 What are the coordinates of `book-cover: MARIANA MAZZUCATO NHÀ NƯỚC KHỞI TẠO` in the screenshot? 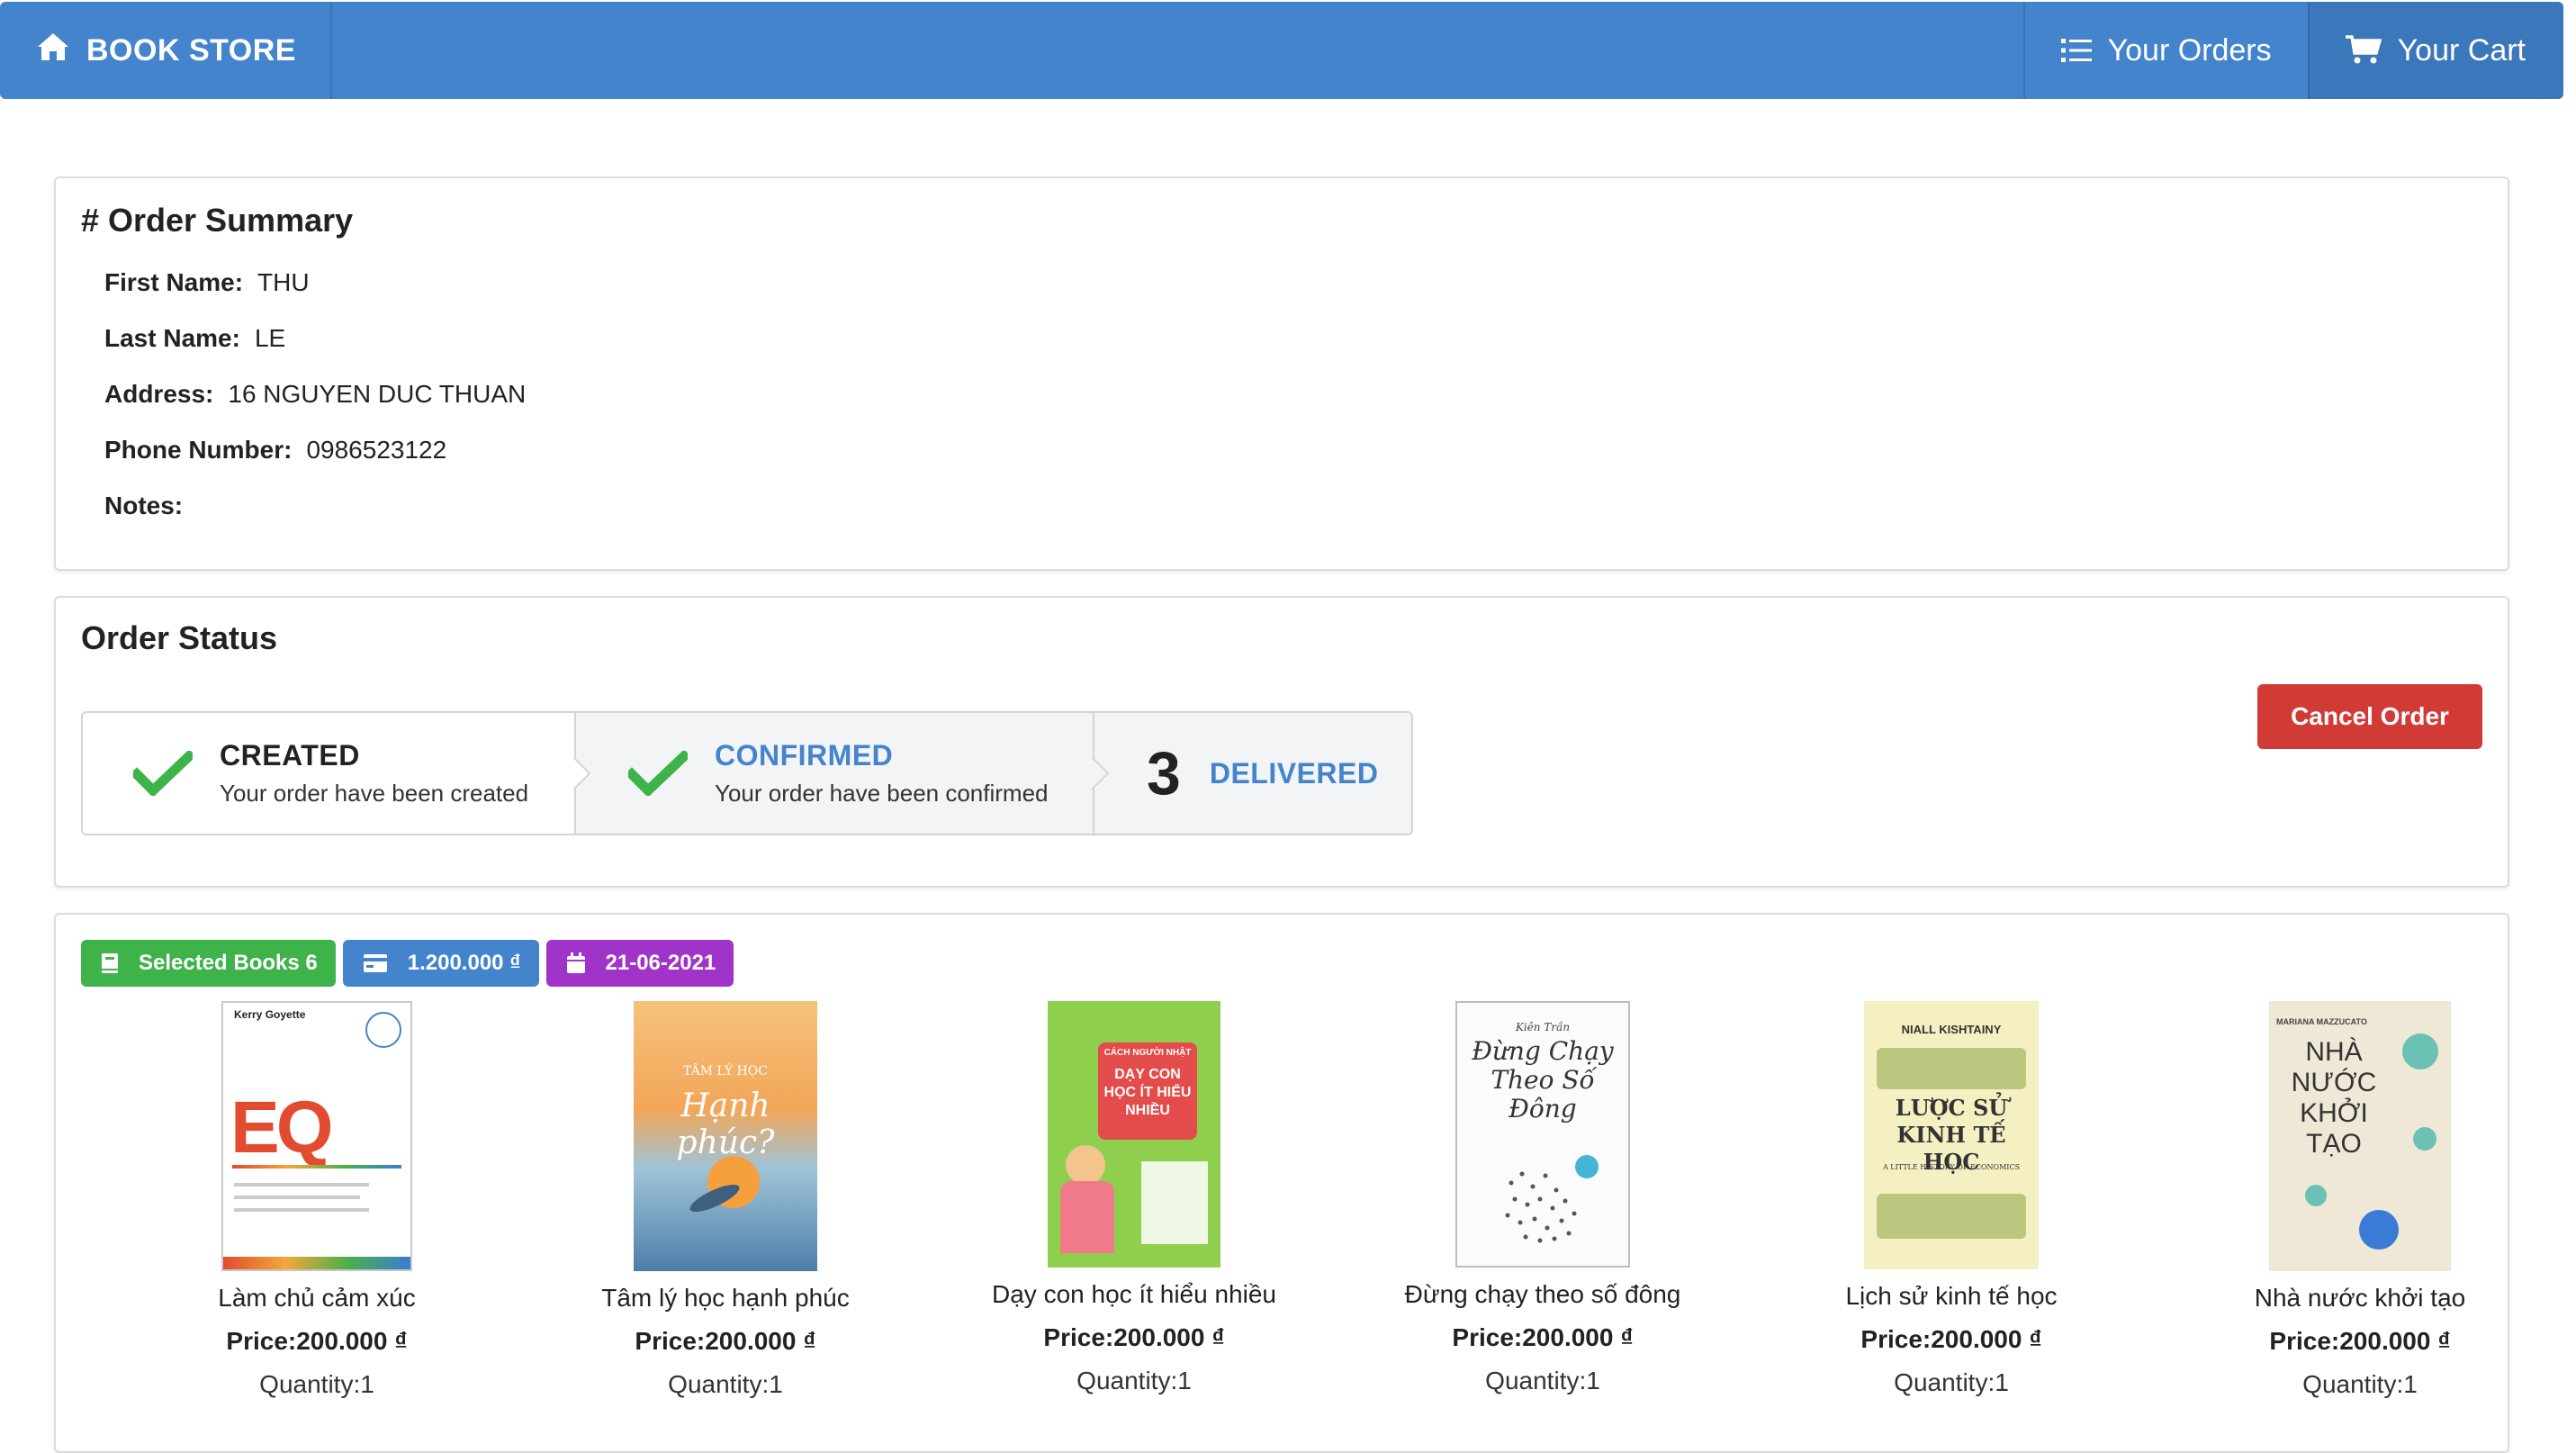 It's located at (2360, 1136).